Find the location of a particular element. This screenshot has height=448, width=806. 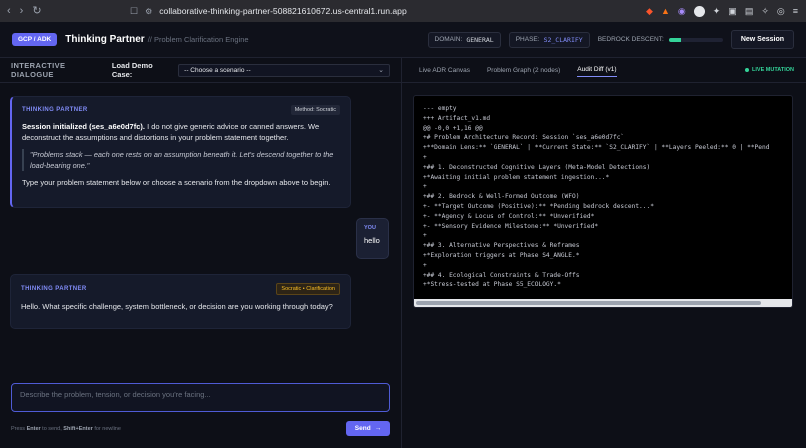

bedrock-descent: BEDROCK DESCENT: is located at coordinates (660, 39).